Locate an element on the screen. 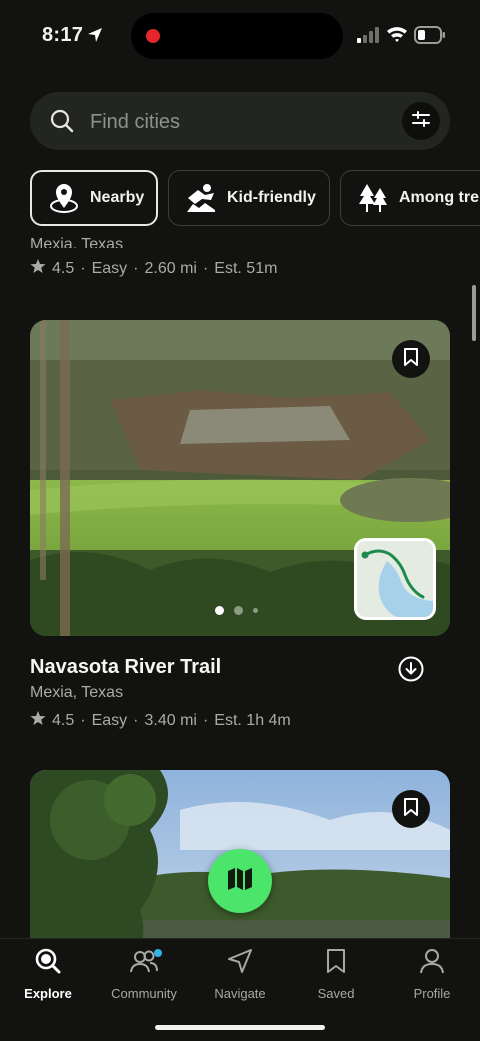  tab-navigate: Navigate is located at coordinates (240, 977).